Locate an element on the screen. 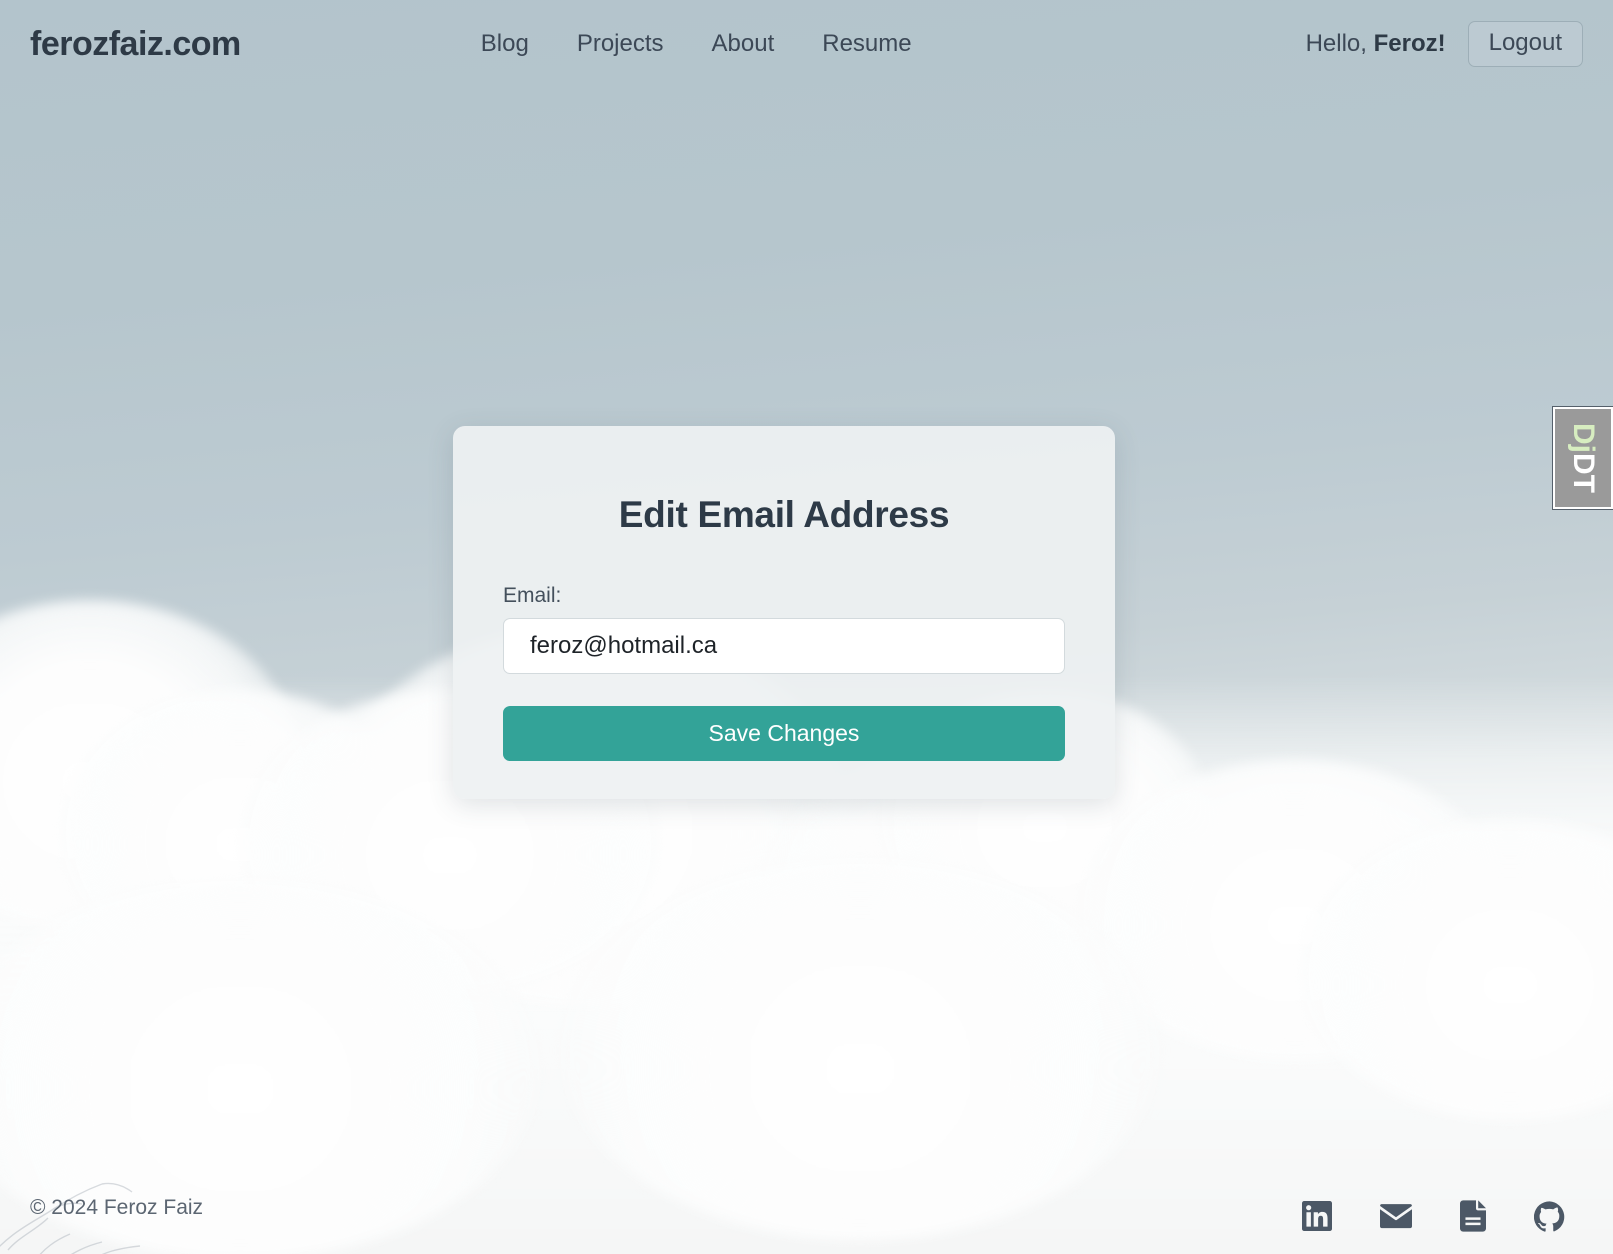 The image size is (1613, 1254). user-greeting: Hello, Feroz! is located at coordinates (1376, 44).